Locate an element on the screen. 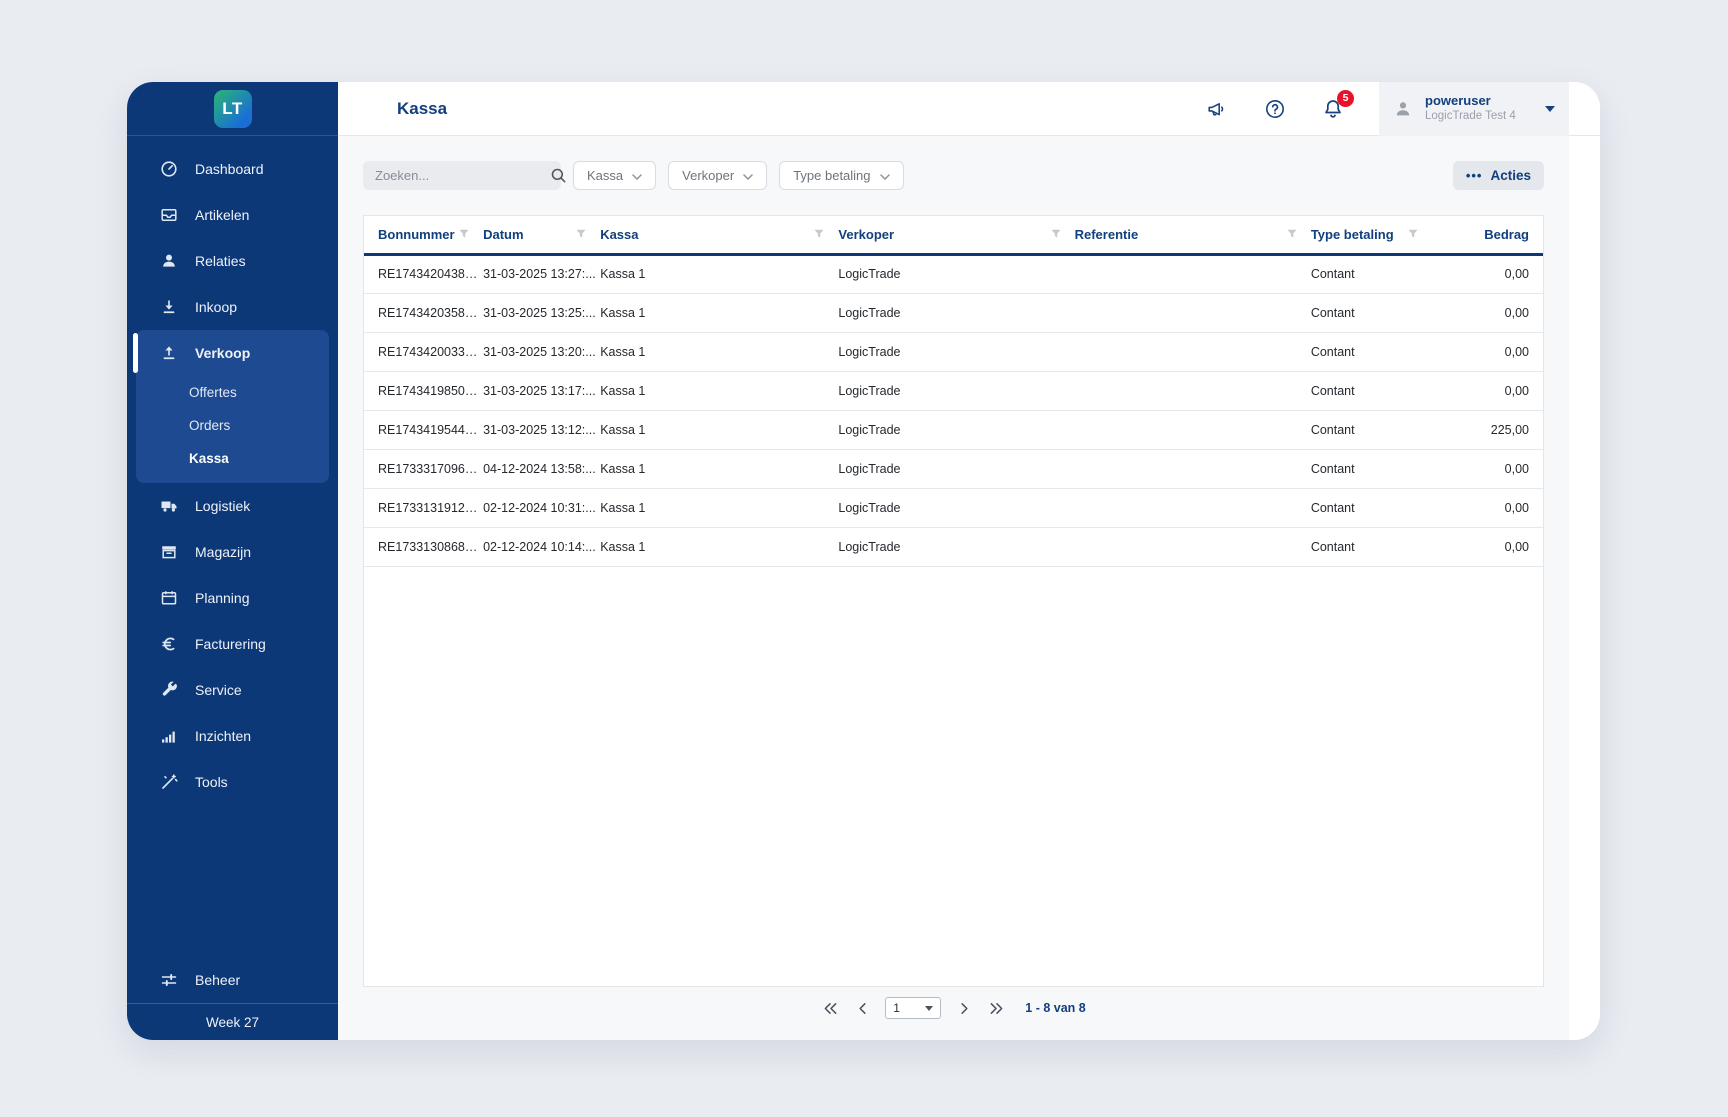 The width and height of the screenshot is (1728, 1117). cell-kassa: Kassa 1 is located at coordinates (719, 352).